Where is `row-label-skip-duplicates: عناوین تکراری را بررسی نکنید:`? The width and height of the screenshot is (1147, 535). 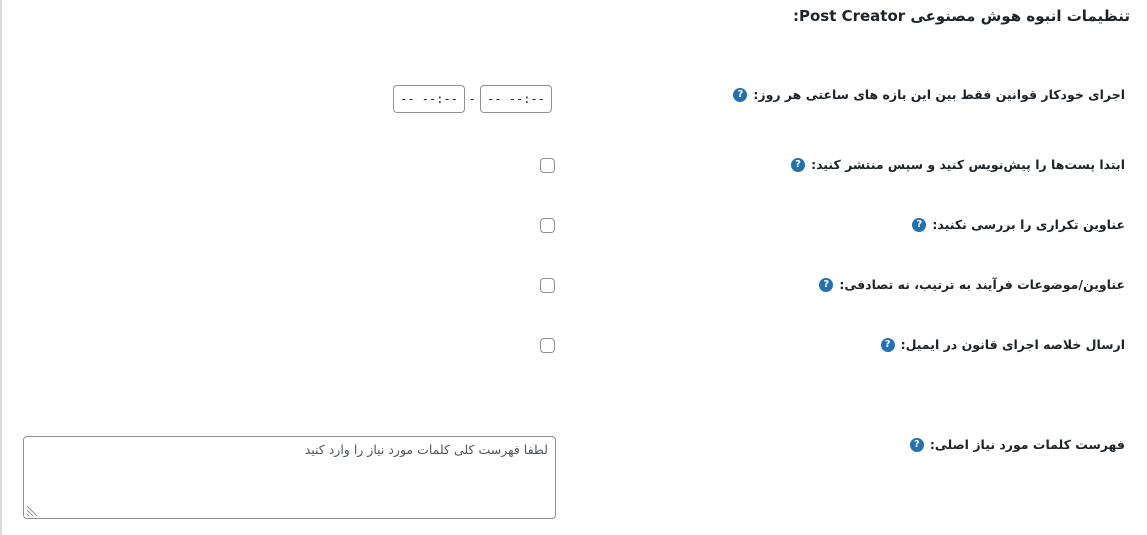 row-label-skip-duplicates: عناوین تکراری را بررسی نکنید: is located at coordinates (1028, 224).